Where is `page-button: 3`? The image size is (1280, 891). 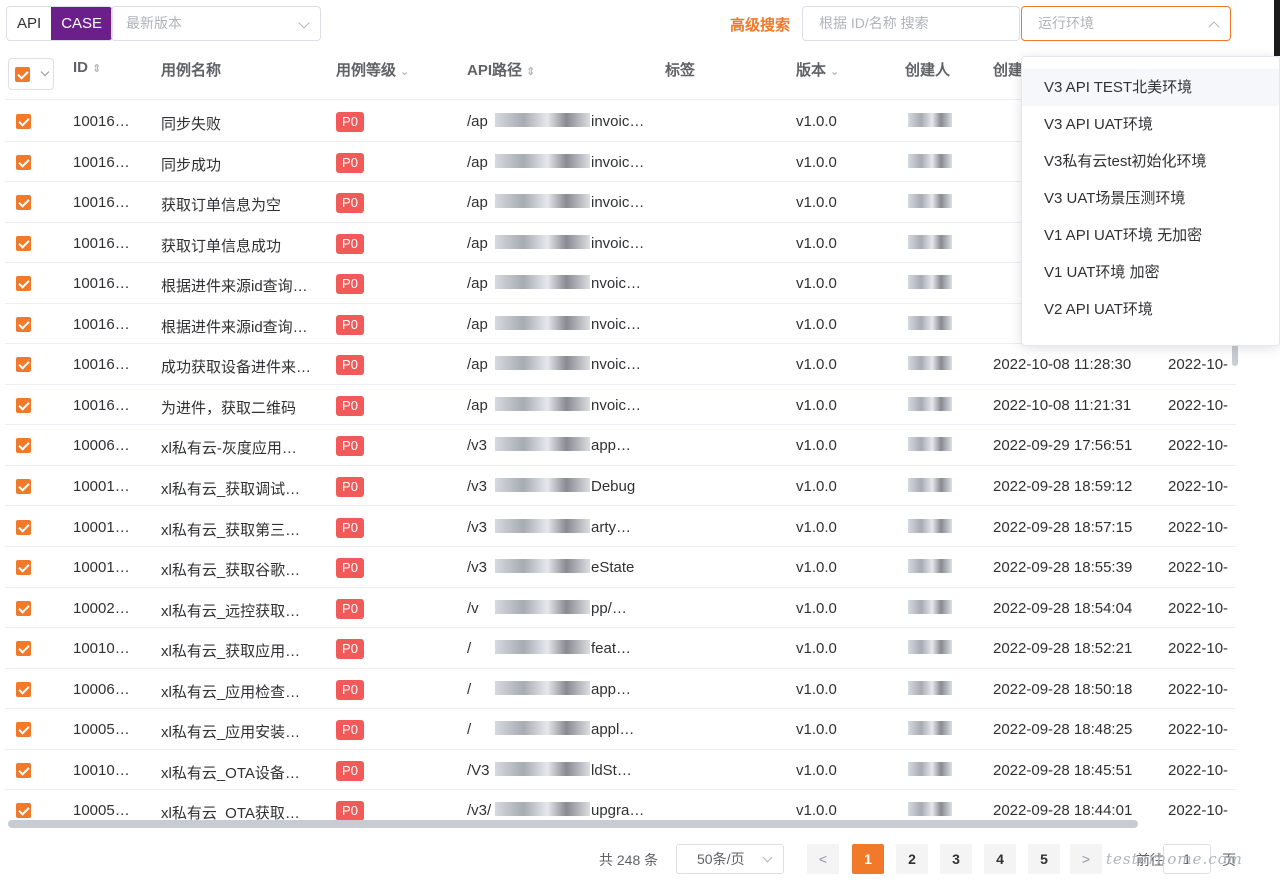
page-button: 3 is located at coordinates (956, 859).